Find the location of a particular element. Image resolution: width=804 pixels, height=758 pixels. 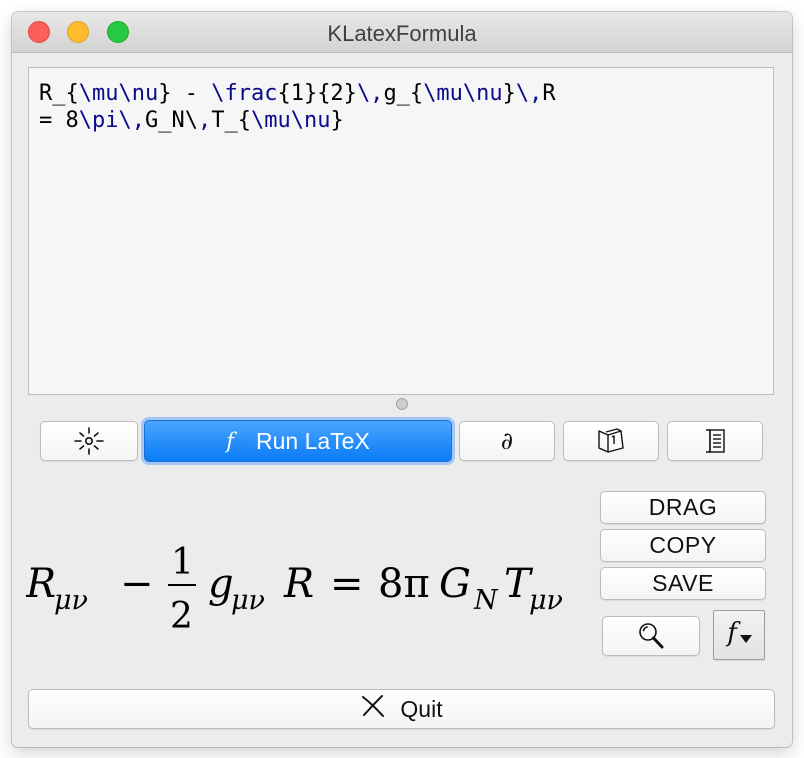

code-line-2: = 8\pi\,G_N\,T_{\mu\nu} is located at coordinates (297, 120).